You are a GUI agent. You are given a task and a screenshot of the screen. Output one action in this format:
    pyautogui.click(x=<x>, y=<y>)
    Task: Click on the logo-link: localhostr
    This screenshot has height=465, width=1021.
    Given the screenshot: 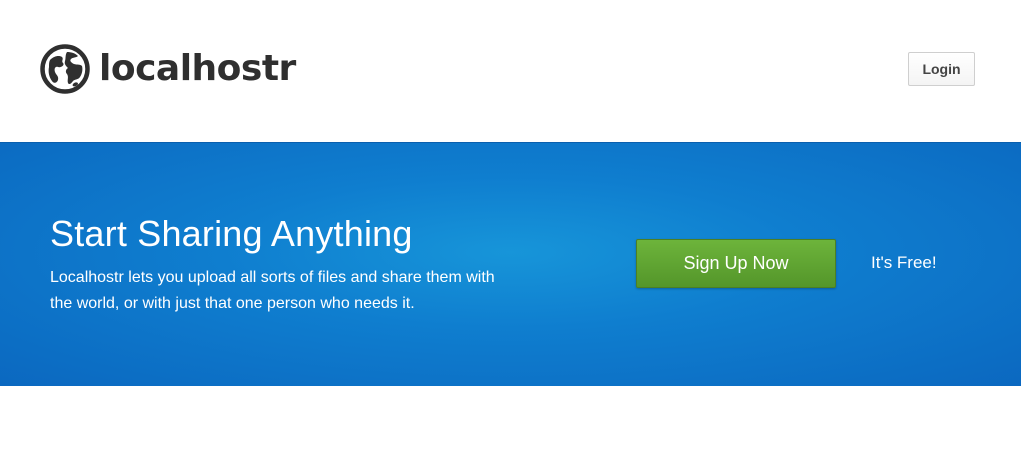 What is the action you would take?
    pyautogui.click(x=168, y=69)
    